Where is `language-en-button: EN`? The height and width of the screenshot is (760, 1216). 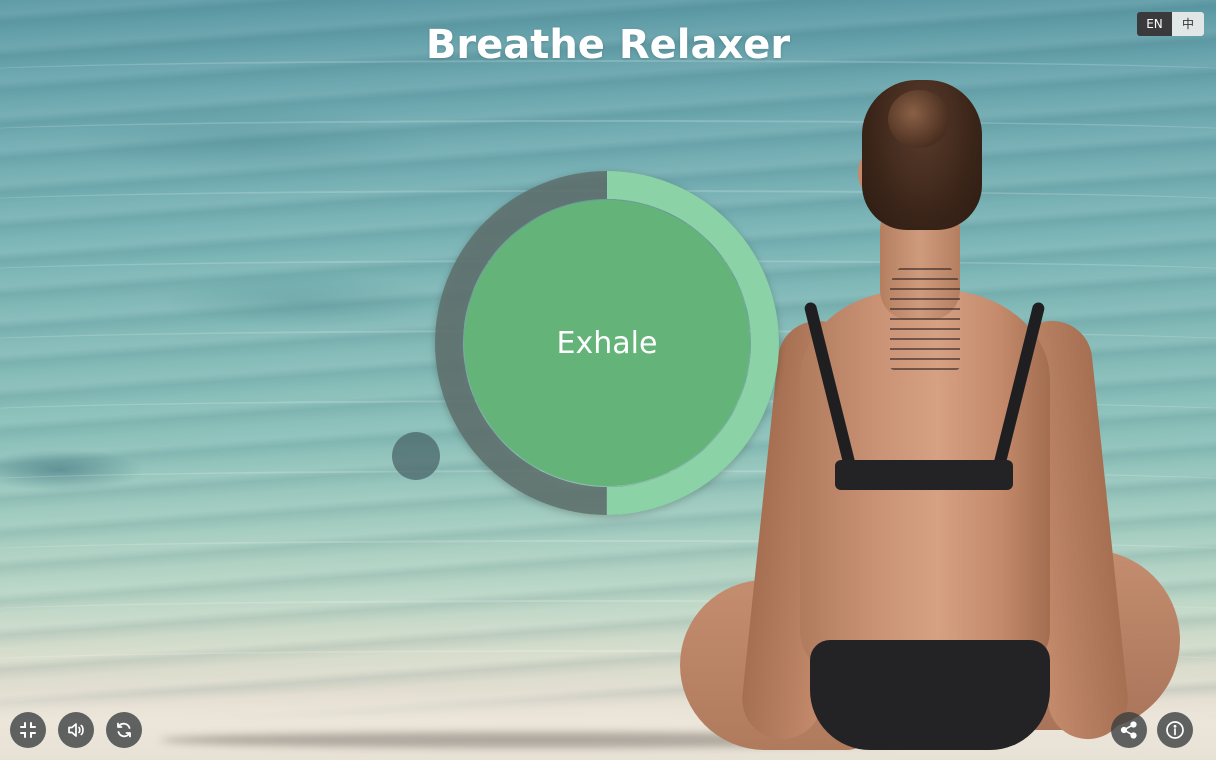 language-en-button: EN is located at coordinates (1154, 24).